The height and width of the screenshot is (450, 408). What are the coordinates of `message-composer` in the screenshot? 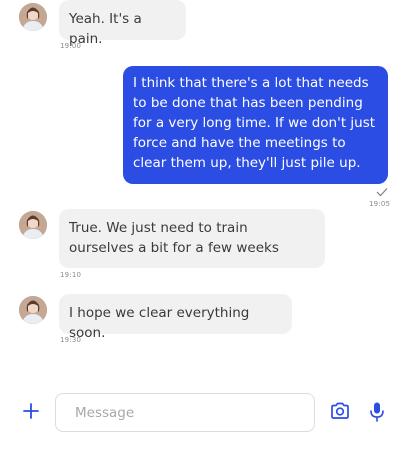 It's located at (204, 410).